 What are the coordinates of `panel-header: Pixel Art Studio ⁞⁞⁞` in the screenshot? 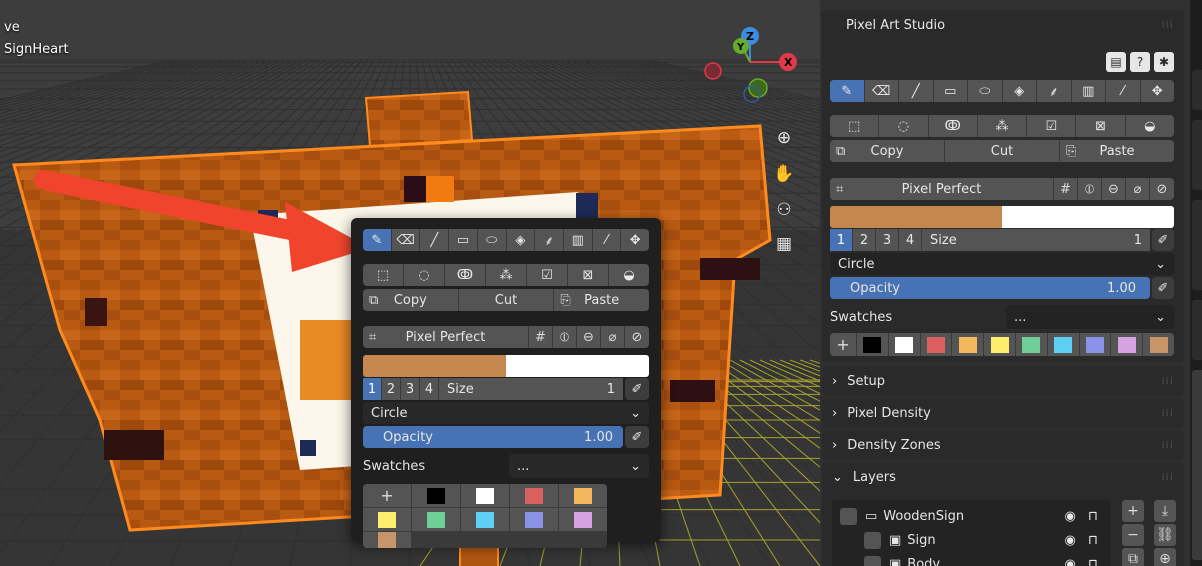 It's located at (1003, 25).